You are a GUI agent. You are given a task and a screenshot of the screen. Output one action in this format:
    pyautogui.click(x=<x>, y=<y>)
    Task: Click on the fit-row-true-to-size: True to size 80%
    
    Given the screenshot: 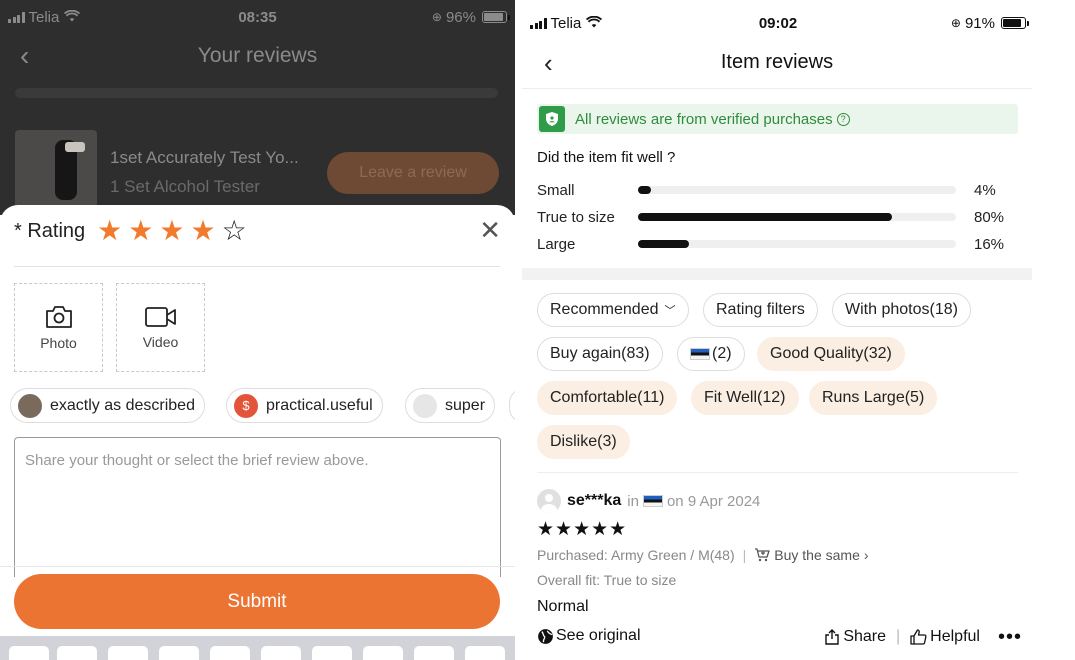 What is the action you would take?
    pyautogui.click(x=777, y=217)
    